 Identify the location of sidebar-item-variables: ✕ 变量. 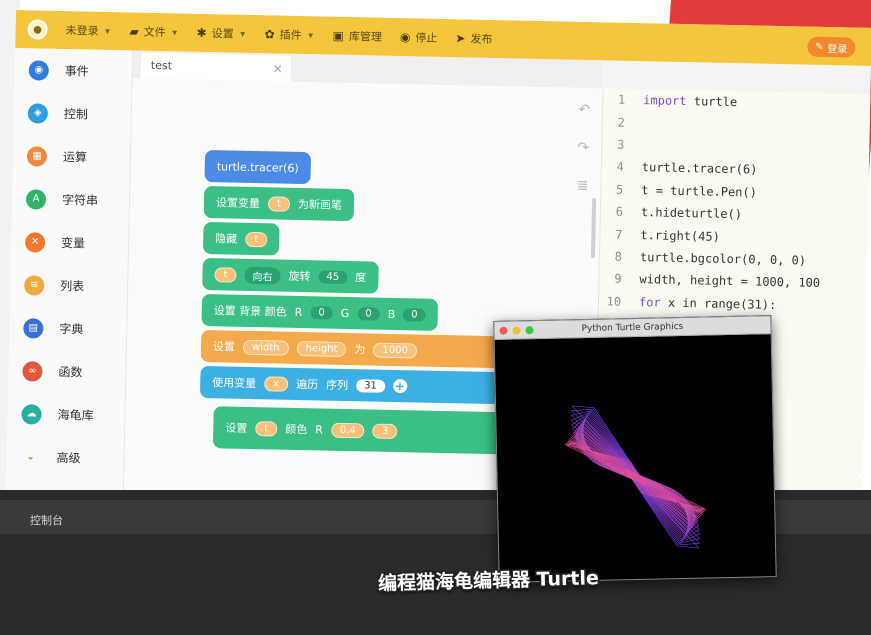
(70, 242).